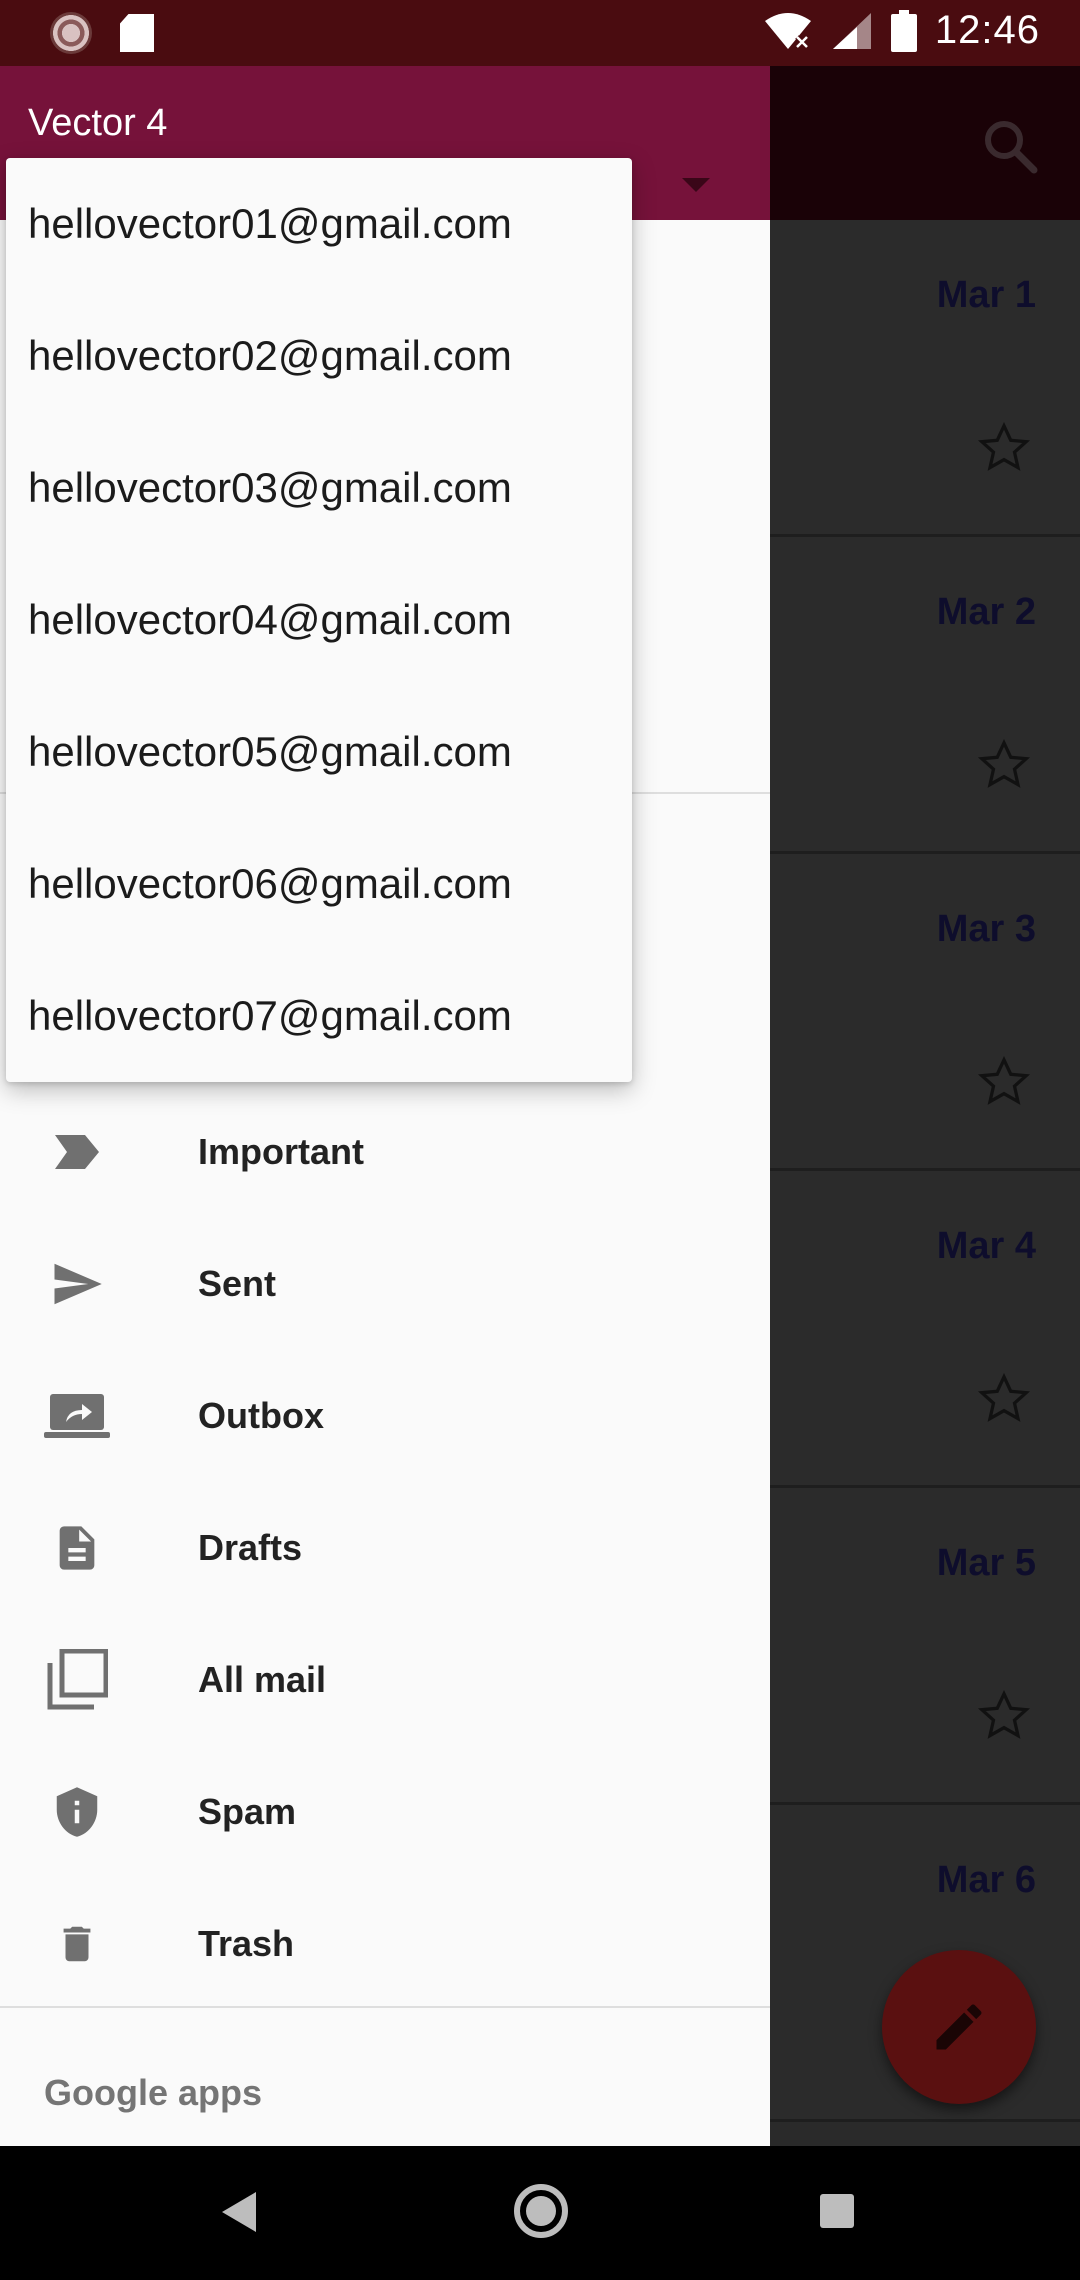  I want to click on spam-icon, so click(77, 1812).